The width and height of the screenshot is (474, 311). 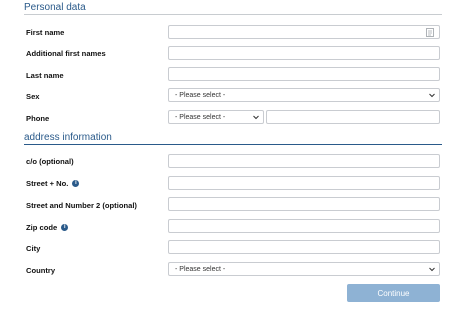 I want to click on city-input, so click(x=304, y=247).